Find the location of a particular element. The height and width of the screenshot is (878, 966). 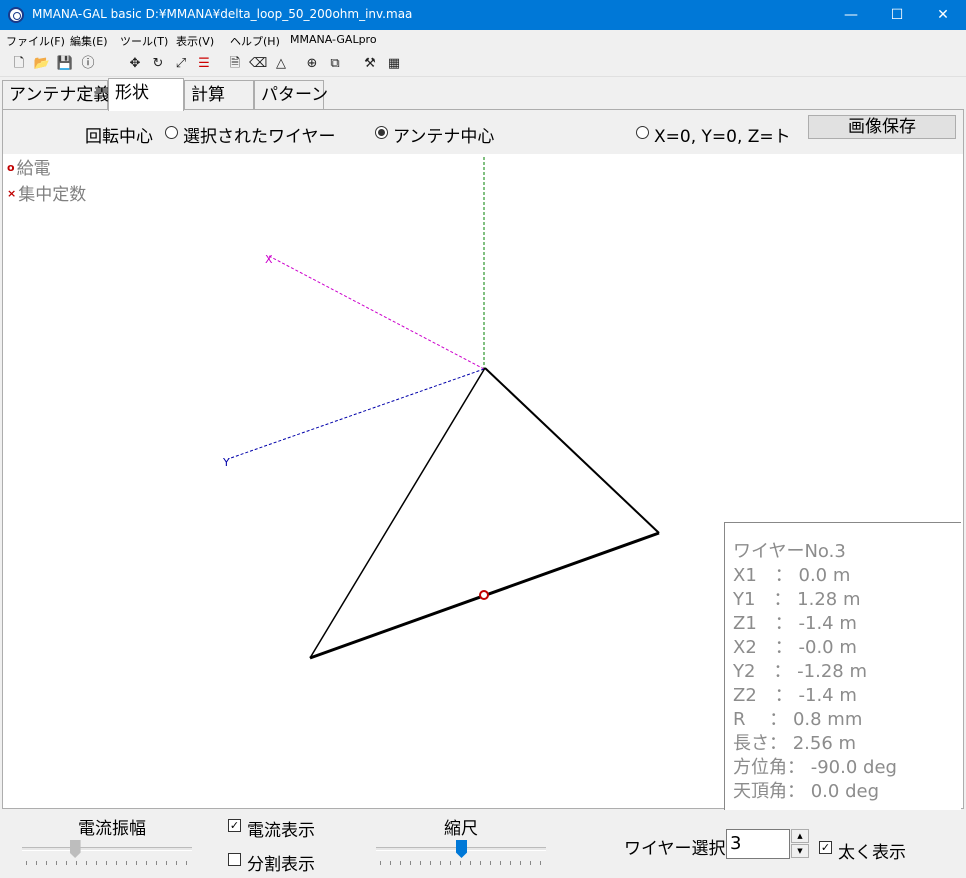

current-amplitude-slider-thumb is located at coordinates (75, 849).